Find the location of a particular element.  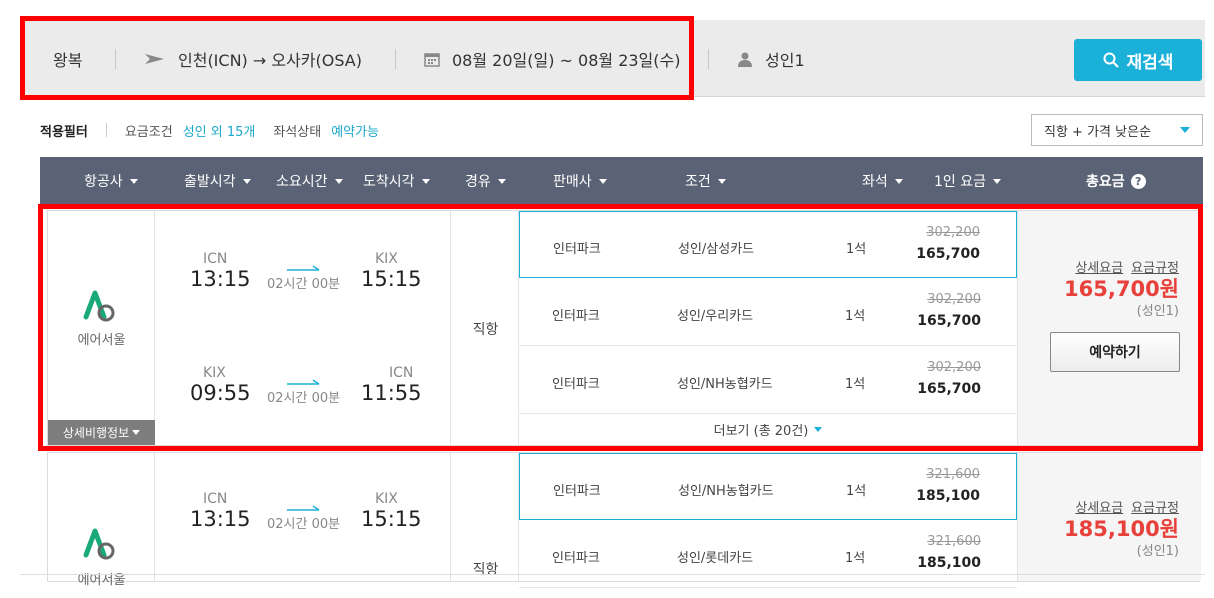

applied-filters: 적용필터 요금조건 성인 외 15개 좌석상태 예약가능 is located at coordinates (218, 130).